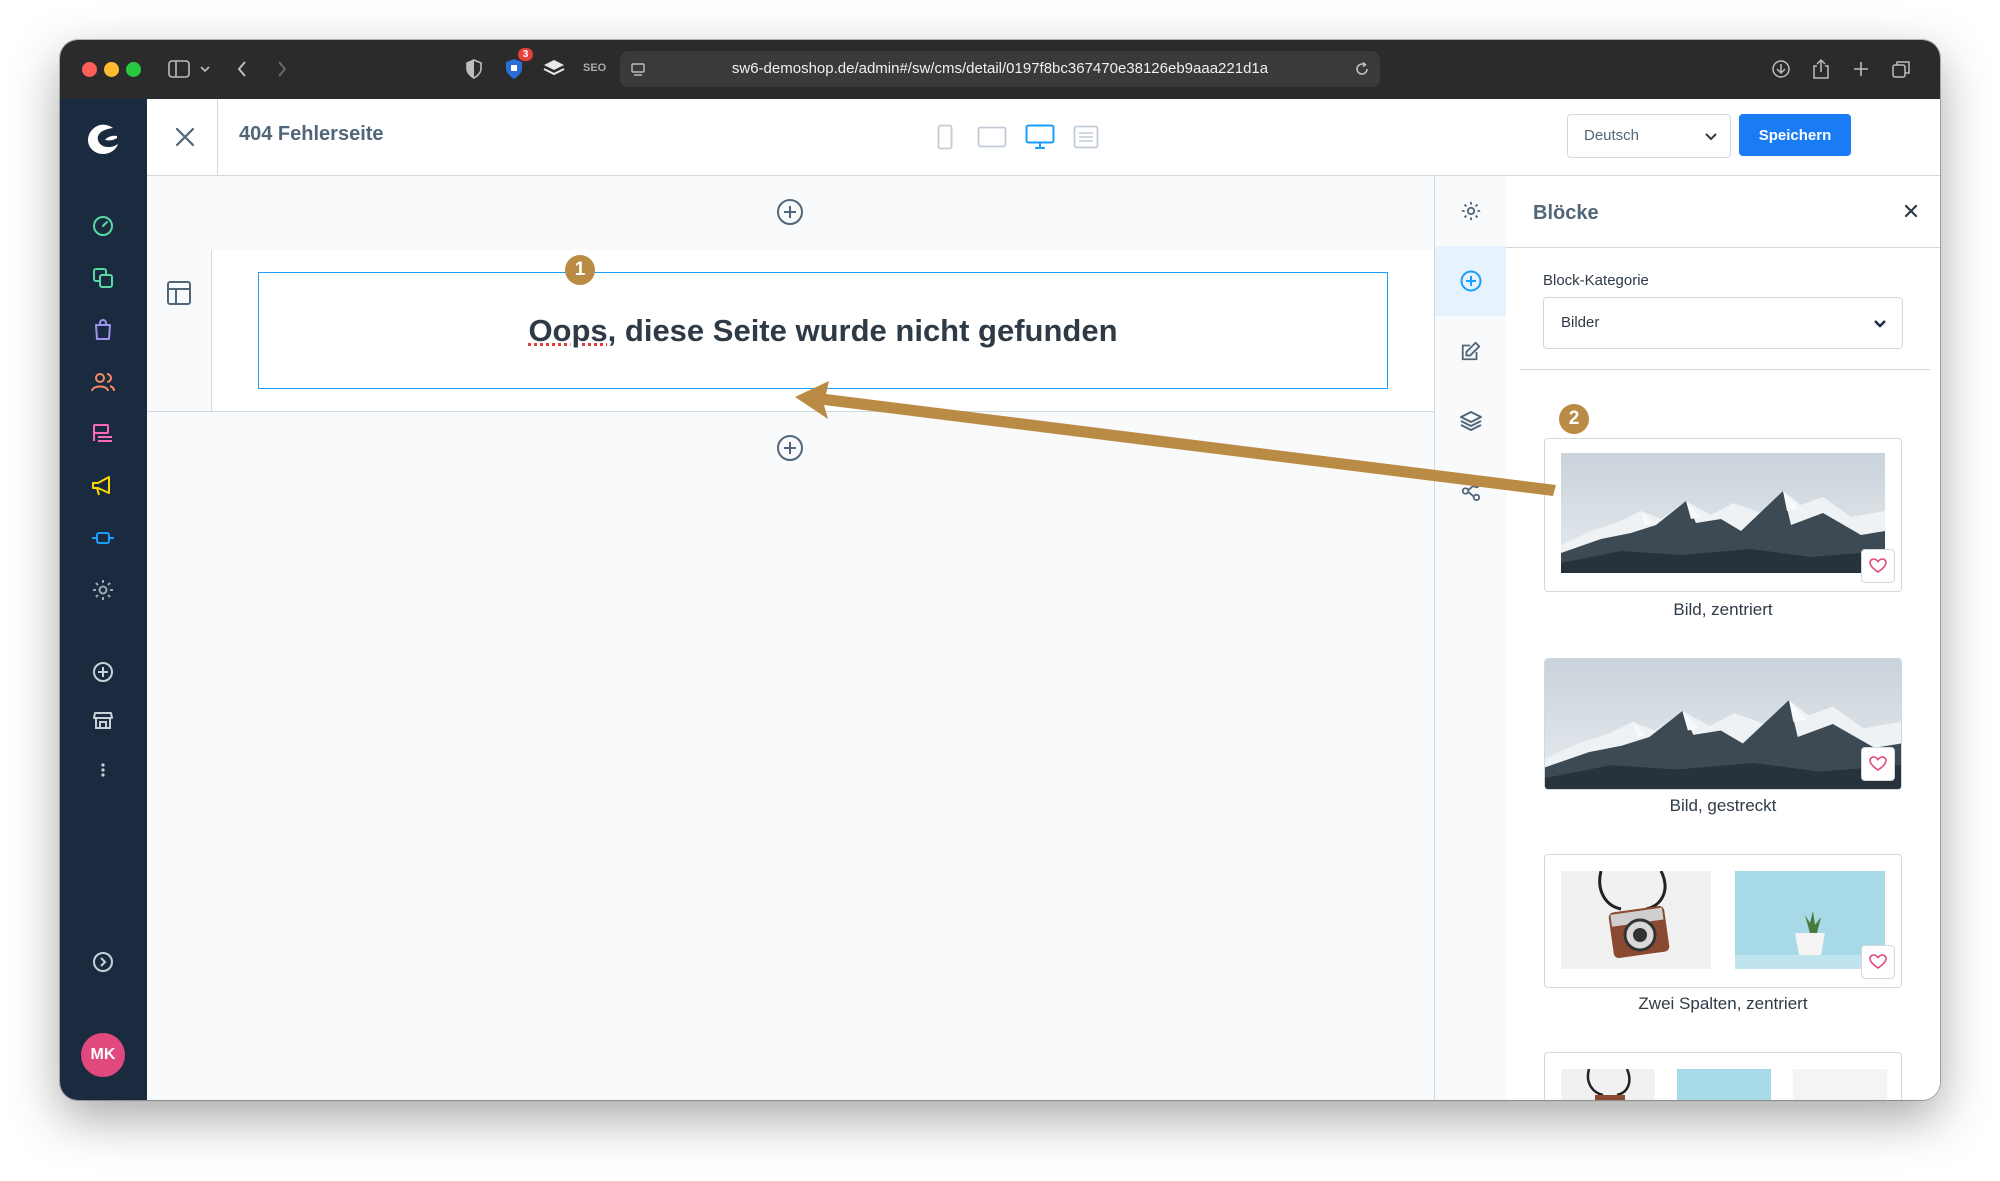 This screenshot has height=1181, width=2000. I want to click on language-value: Deutsch, so click(1612, 135).